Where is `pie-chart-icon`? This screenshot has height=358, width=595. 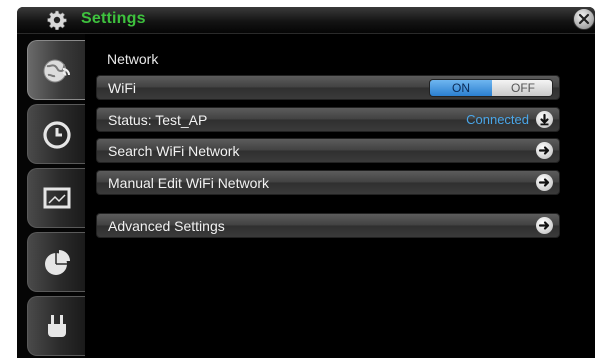
pie-chart-icon is located at coordinates (57, 262).